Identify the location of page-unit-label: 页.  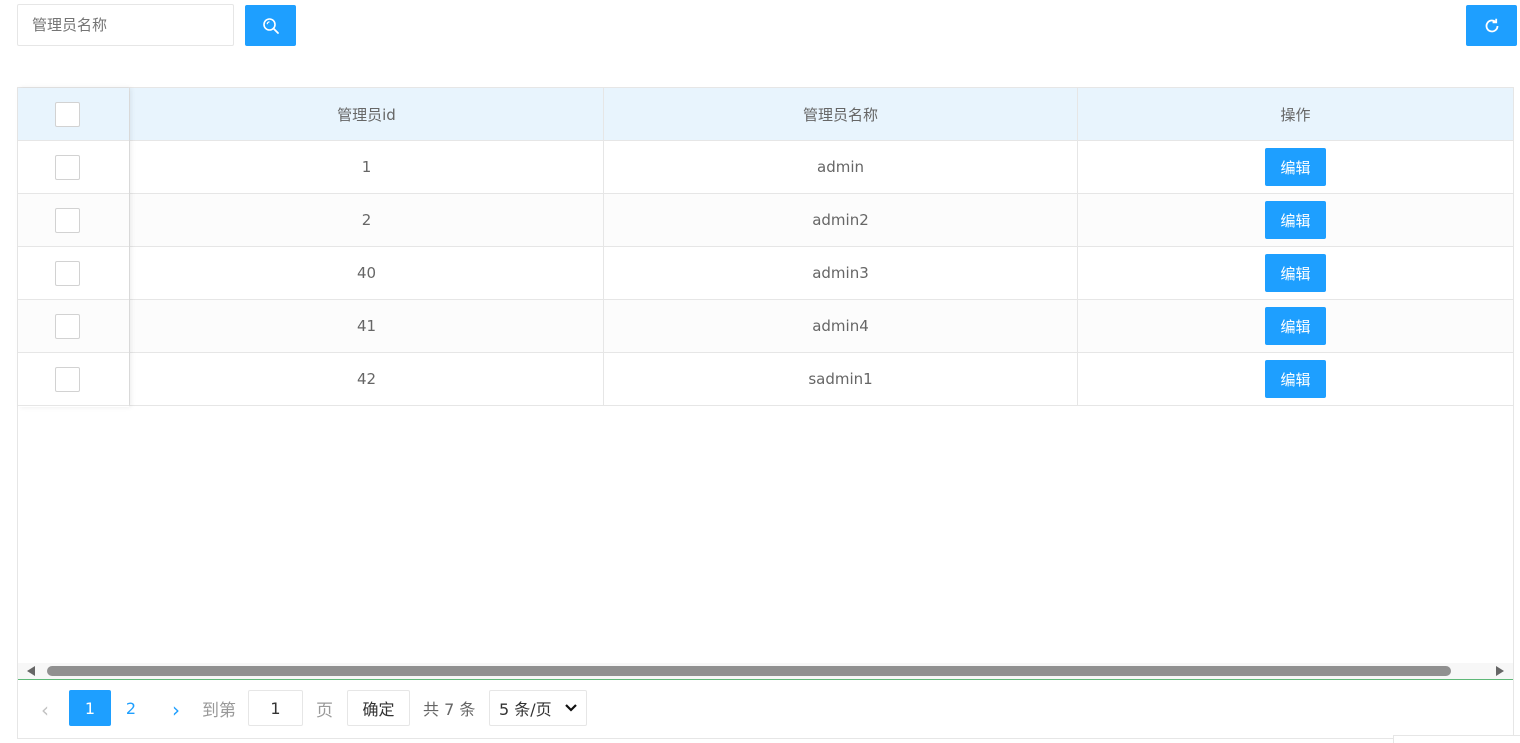
(324, 710).